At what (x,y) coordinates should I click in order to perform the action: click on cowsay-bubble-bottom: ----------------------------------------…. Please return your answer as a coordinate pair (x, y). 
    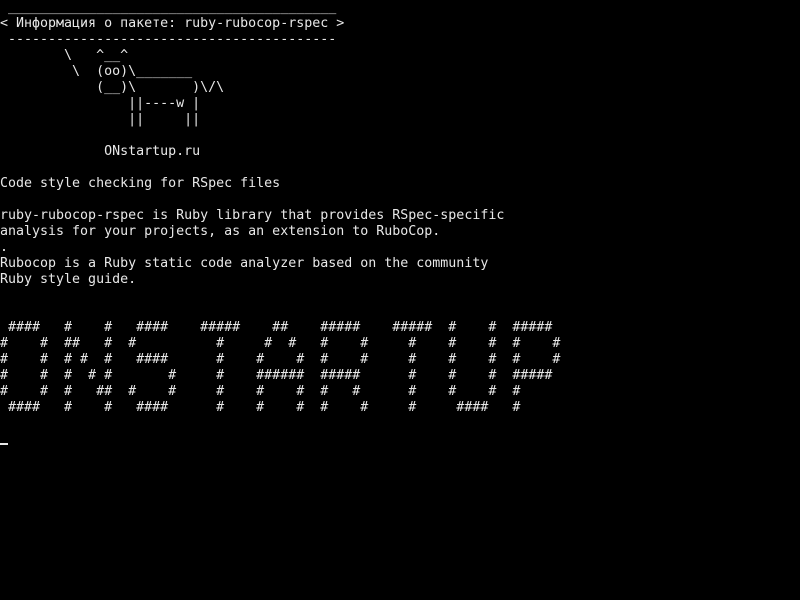
    Looking at the image, I should click on (168, 39).